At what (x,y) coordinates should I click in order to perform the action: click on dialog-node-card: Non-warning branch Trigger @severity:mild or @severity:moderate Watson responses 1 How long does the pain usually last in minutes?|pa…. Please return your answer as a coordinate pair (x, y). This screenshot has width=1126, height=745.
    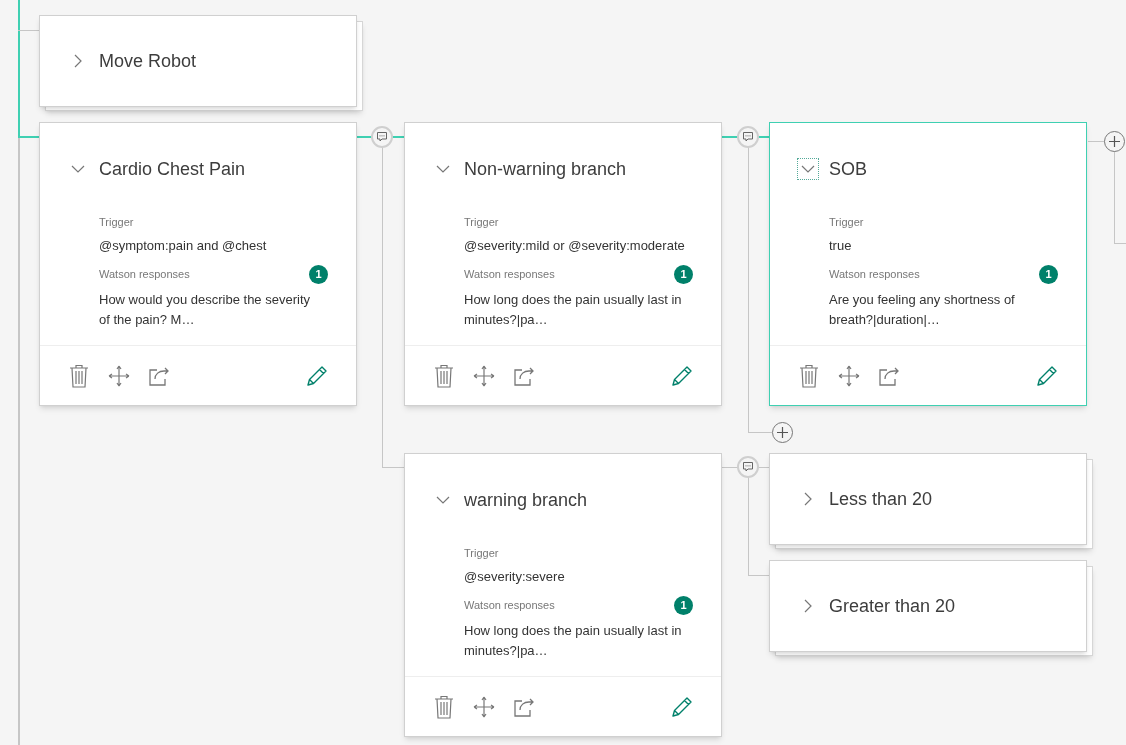
    Looking at the image, I should click on (563, 264).